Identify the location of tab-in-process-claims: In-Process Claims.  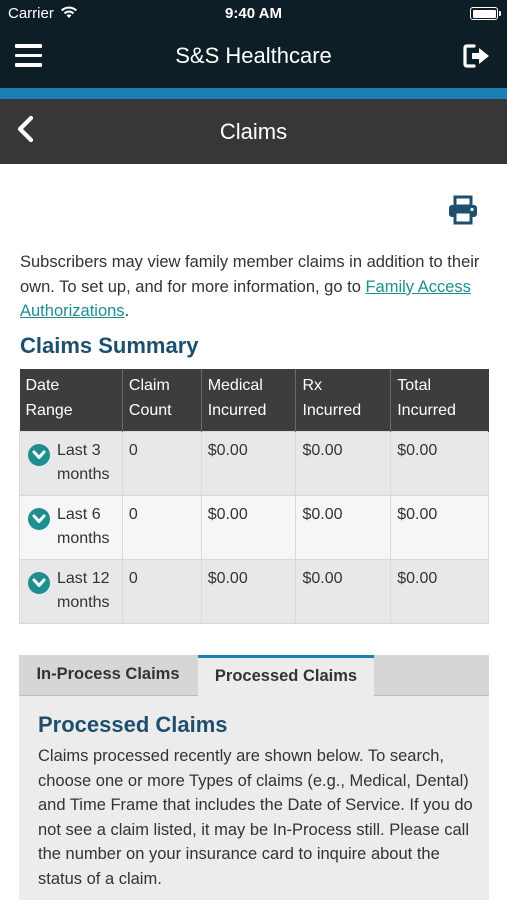
(108, 675).